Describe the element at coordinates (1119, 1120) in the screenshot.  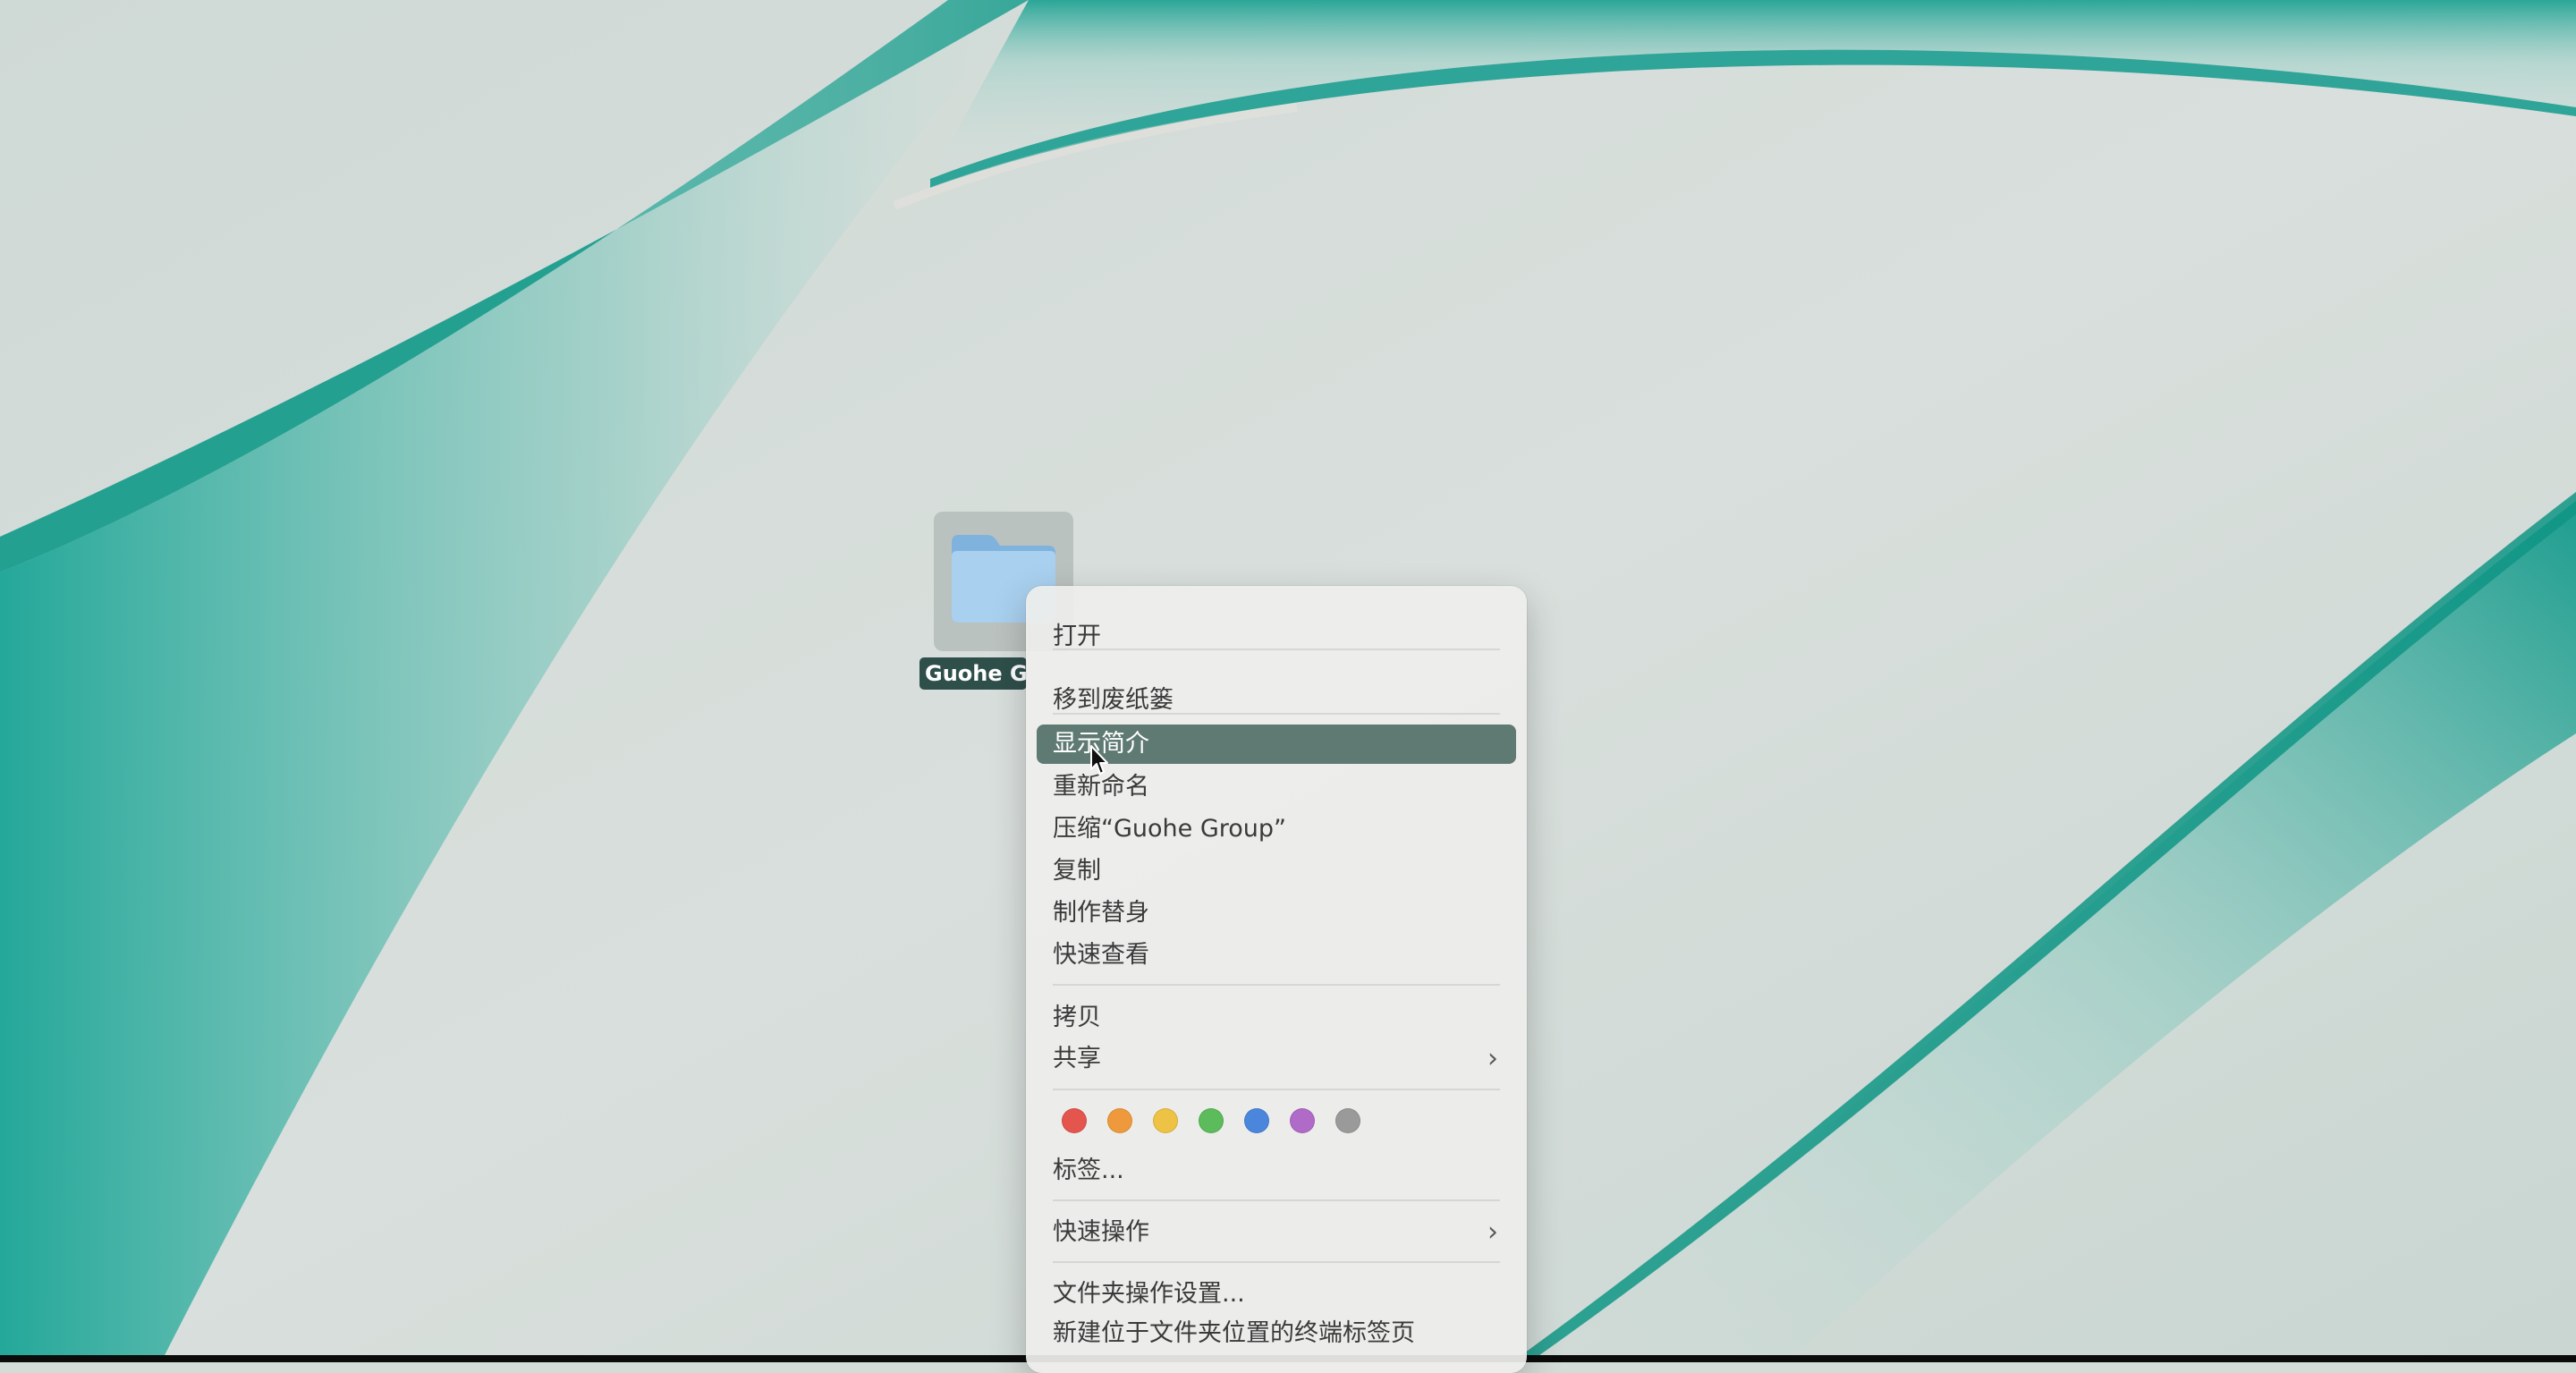
I see `tag-orange-dot` at that location.